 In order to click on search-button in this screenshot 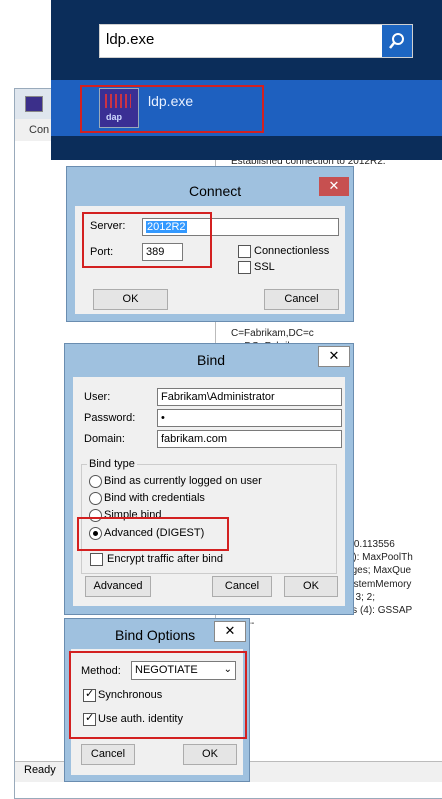, I will do `click(397, 41)`.